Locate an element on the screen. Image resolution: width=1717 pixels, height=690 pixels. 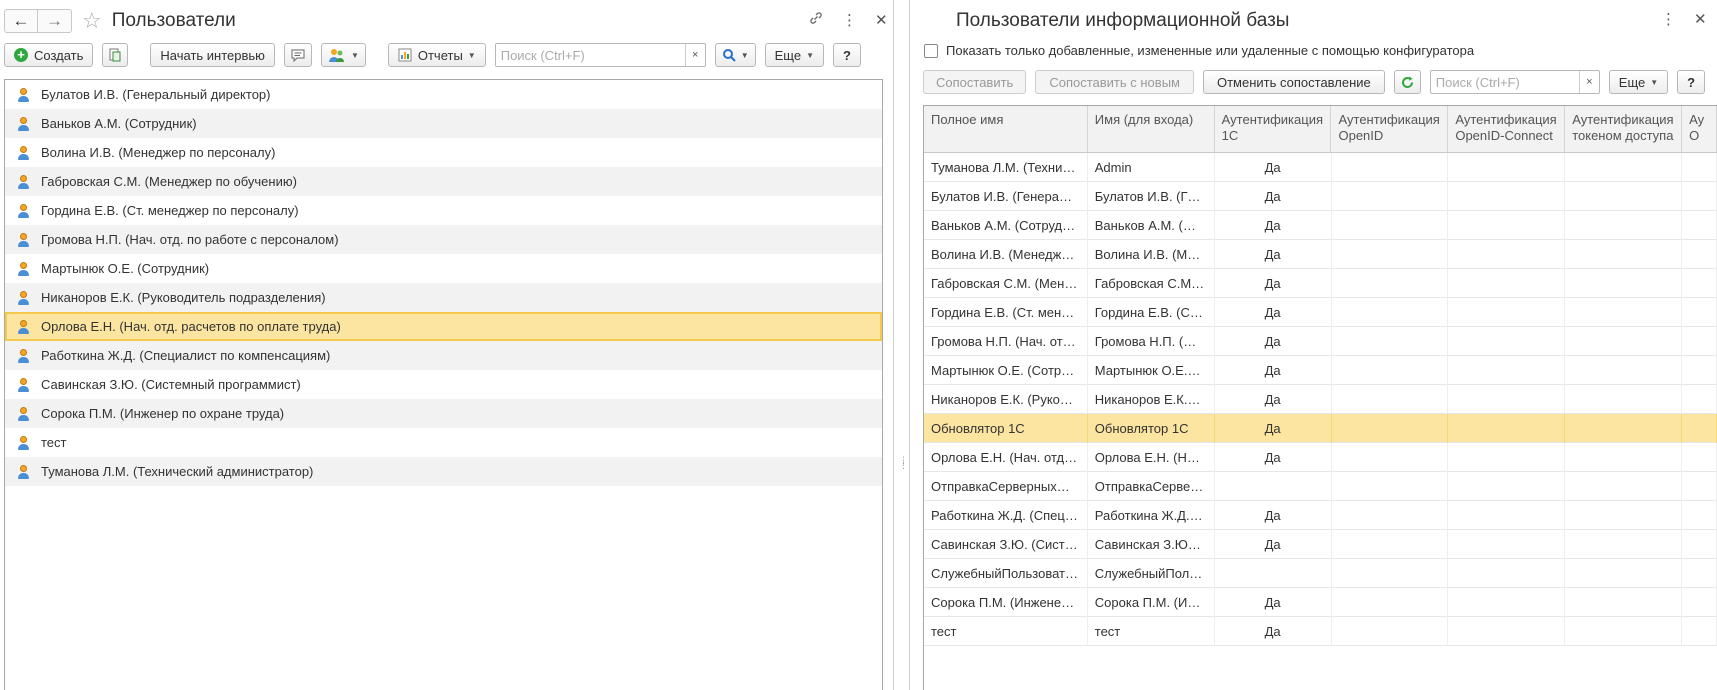
table-row: Габровская С.М. (Мен… Габровская С.М… Да is located at coordinates (1320, 283).